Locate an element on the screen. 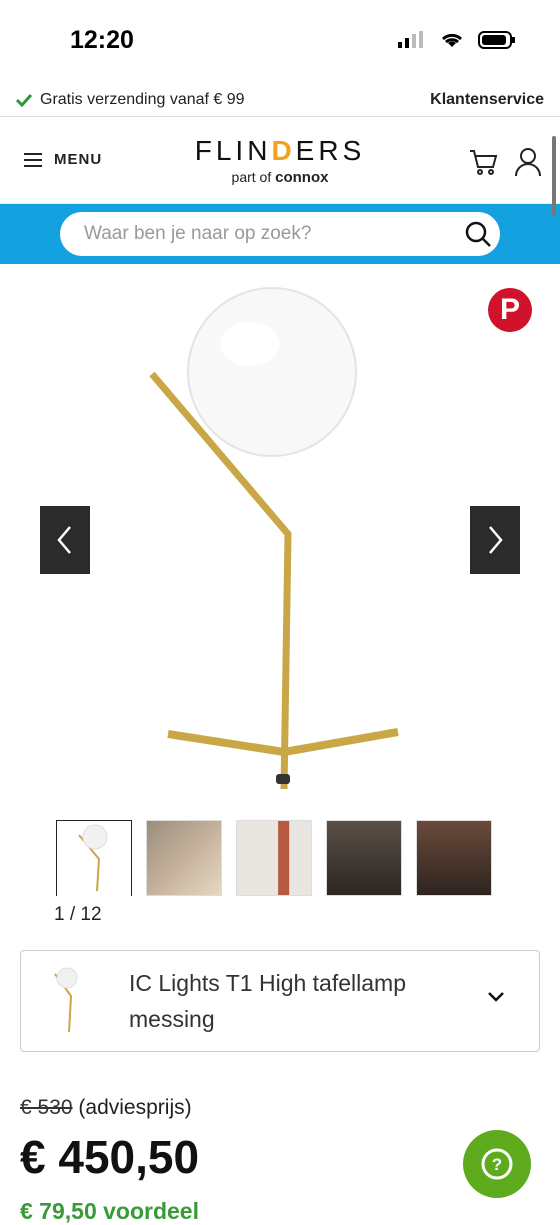 This screenshot has height=1225, width=560. help-icon: ? is located at coordinates (497, 1164).